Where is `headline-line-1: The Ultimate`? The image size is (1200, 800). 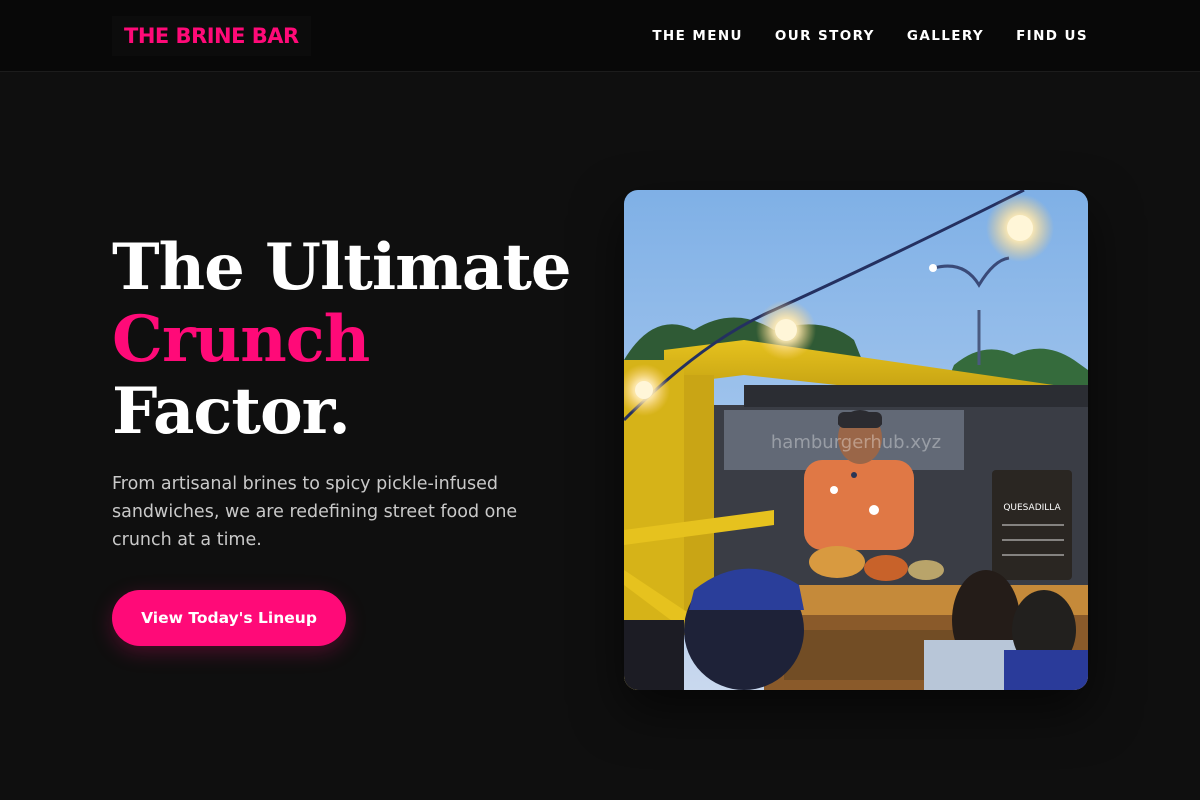 headline-line-1: The Ultimate is located at coordinates (342, 267).